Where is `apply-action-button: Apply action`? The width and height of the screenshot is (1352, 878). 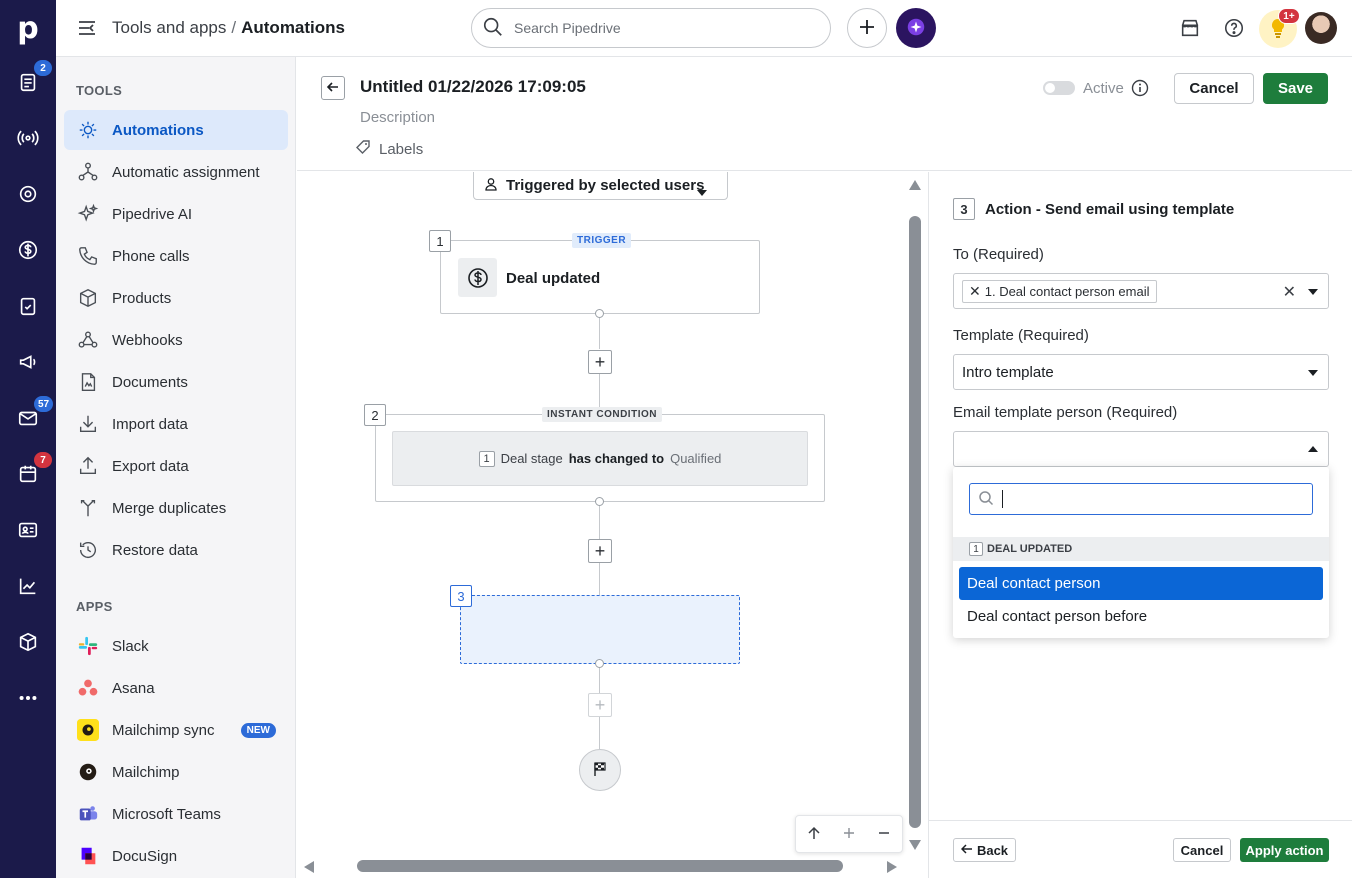
apply-action-button: Apply action is located at coordinates (1284, 850).